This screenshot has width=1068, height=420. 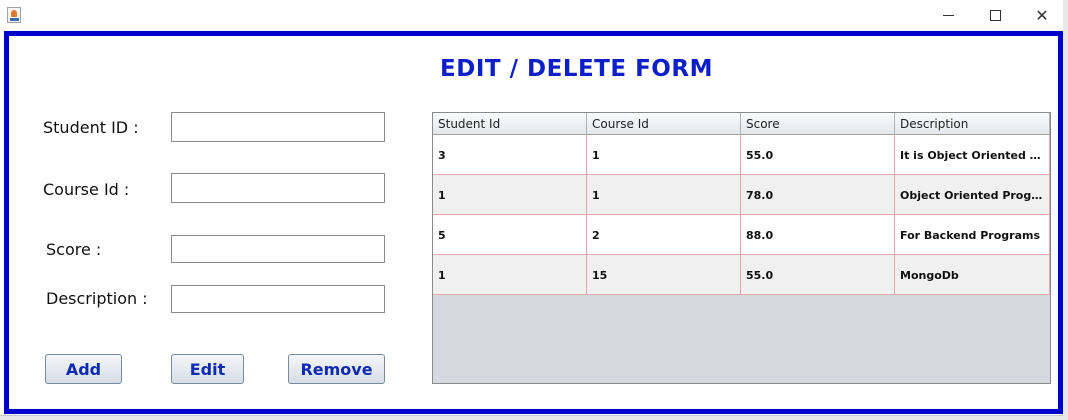 What do you see at coordinates (510, 154) in the screenshot?
I see `cell-student-id: 3` at bounding box center [510, 154].